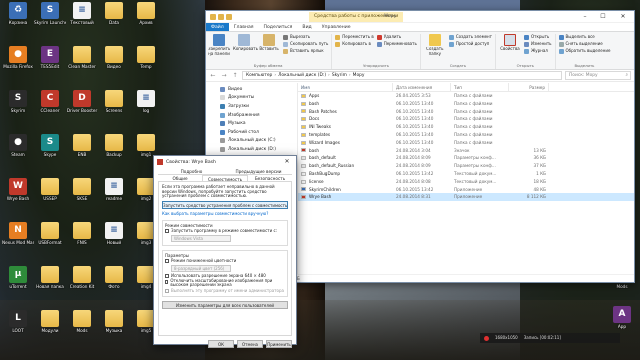  I want to click on desktop-icon: Screens, so click(114, 105).